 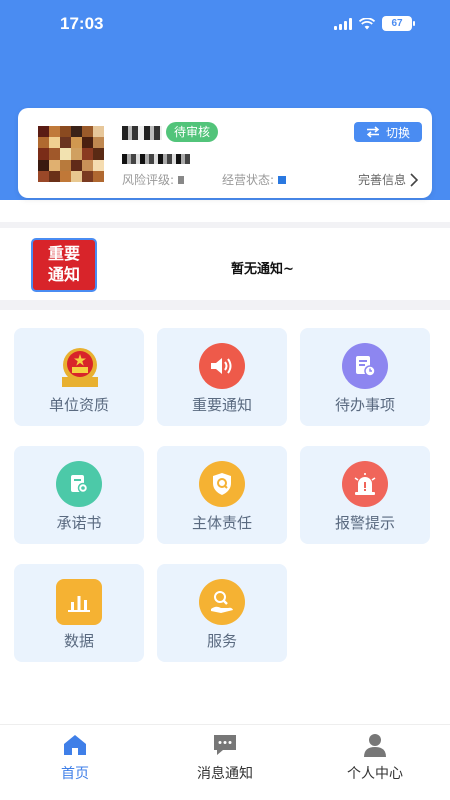 I want to click on bottom-tab-bar: 首页 消息通知 个人中心, so click(x=225, y=762).